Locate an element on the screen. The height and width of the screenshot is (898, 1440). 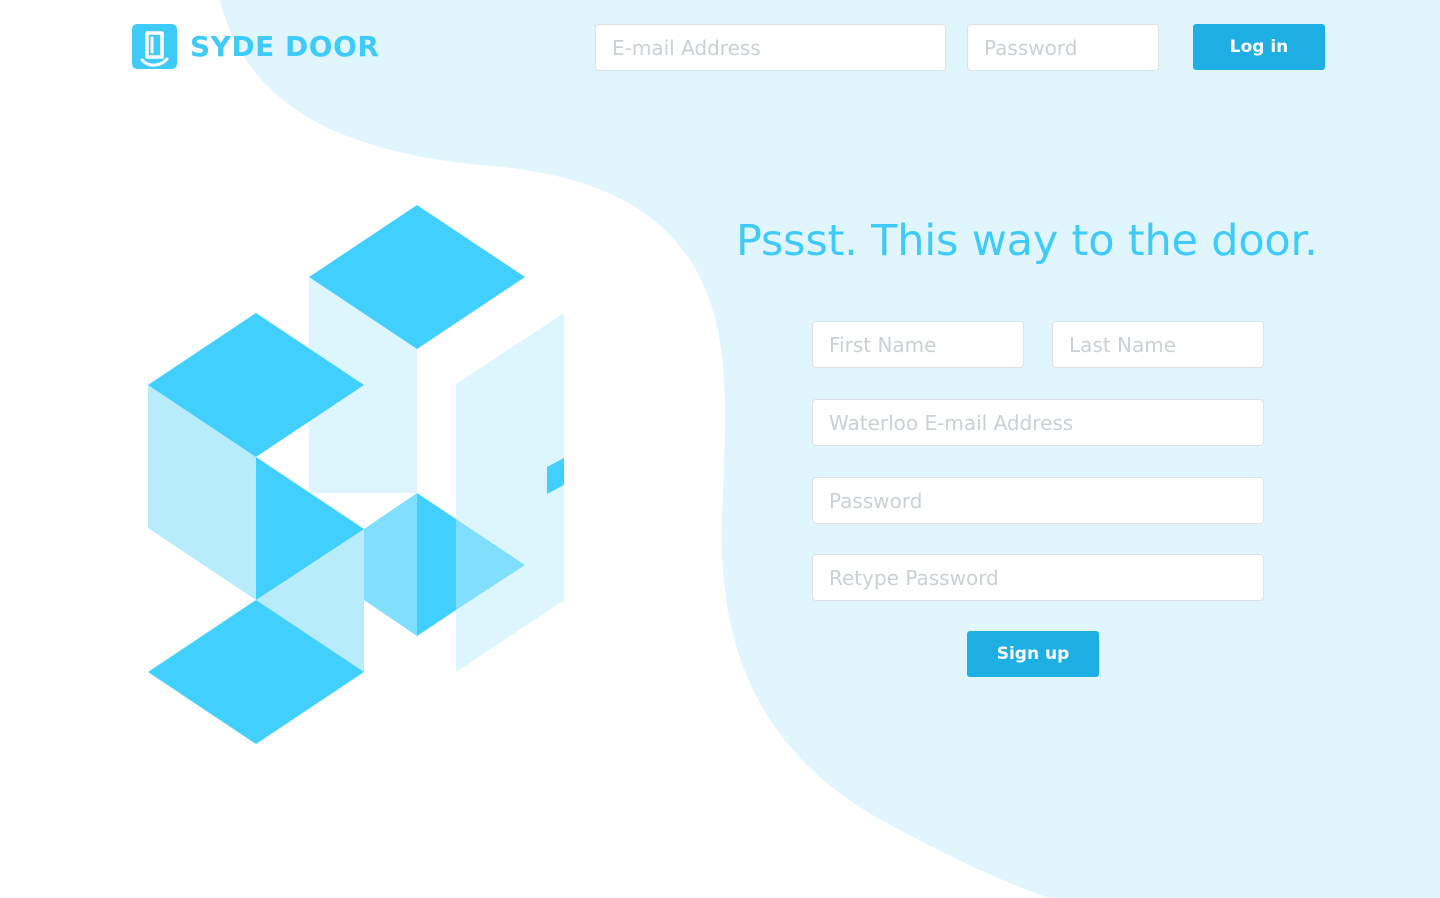
waterloo-email-field is located at coordinates (1038, 422).